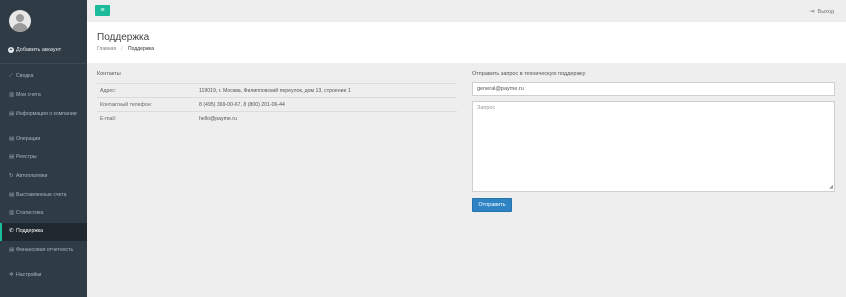 The image size is (846, 297). Describe the element at coordinates (109, 74) in the screenshot. I see `contacts-title: Контакты` at that location.